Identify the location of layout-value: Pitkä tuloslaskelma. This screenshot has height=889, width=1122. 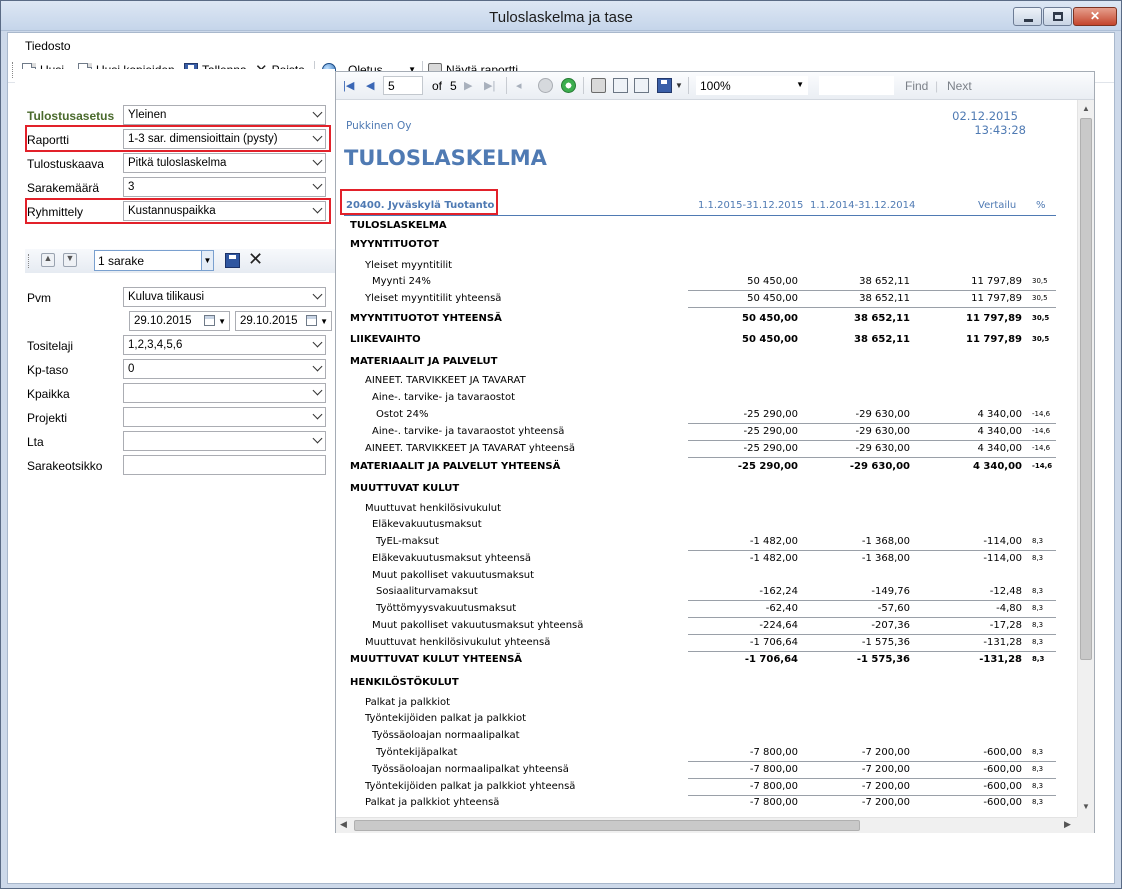
(177, 163).